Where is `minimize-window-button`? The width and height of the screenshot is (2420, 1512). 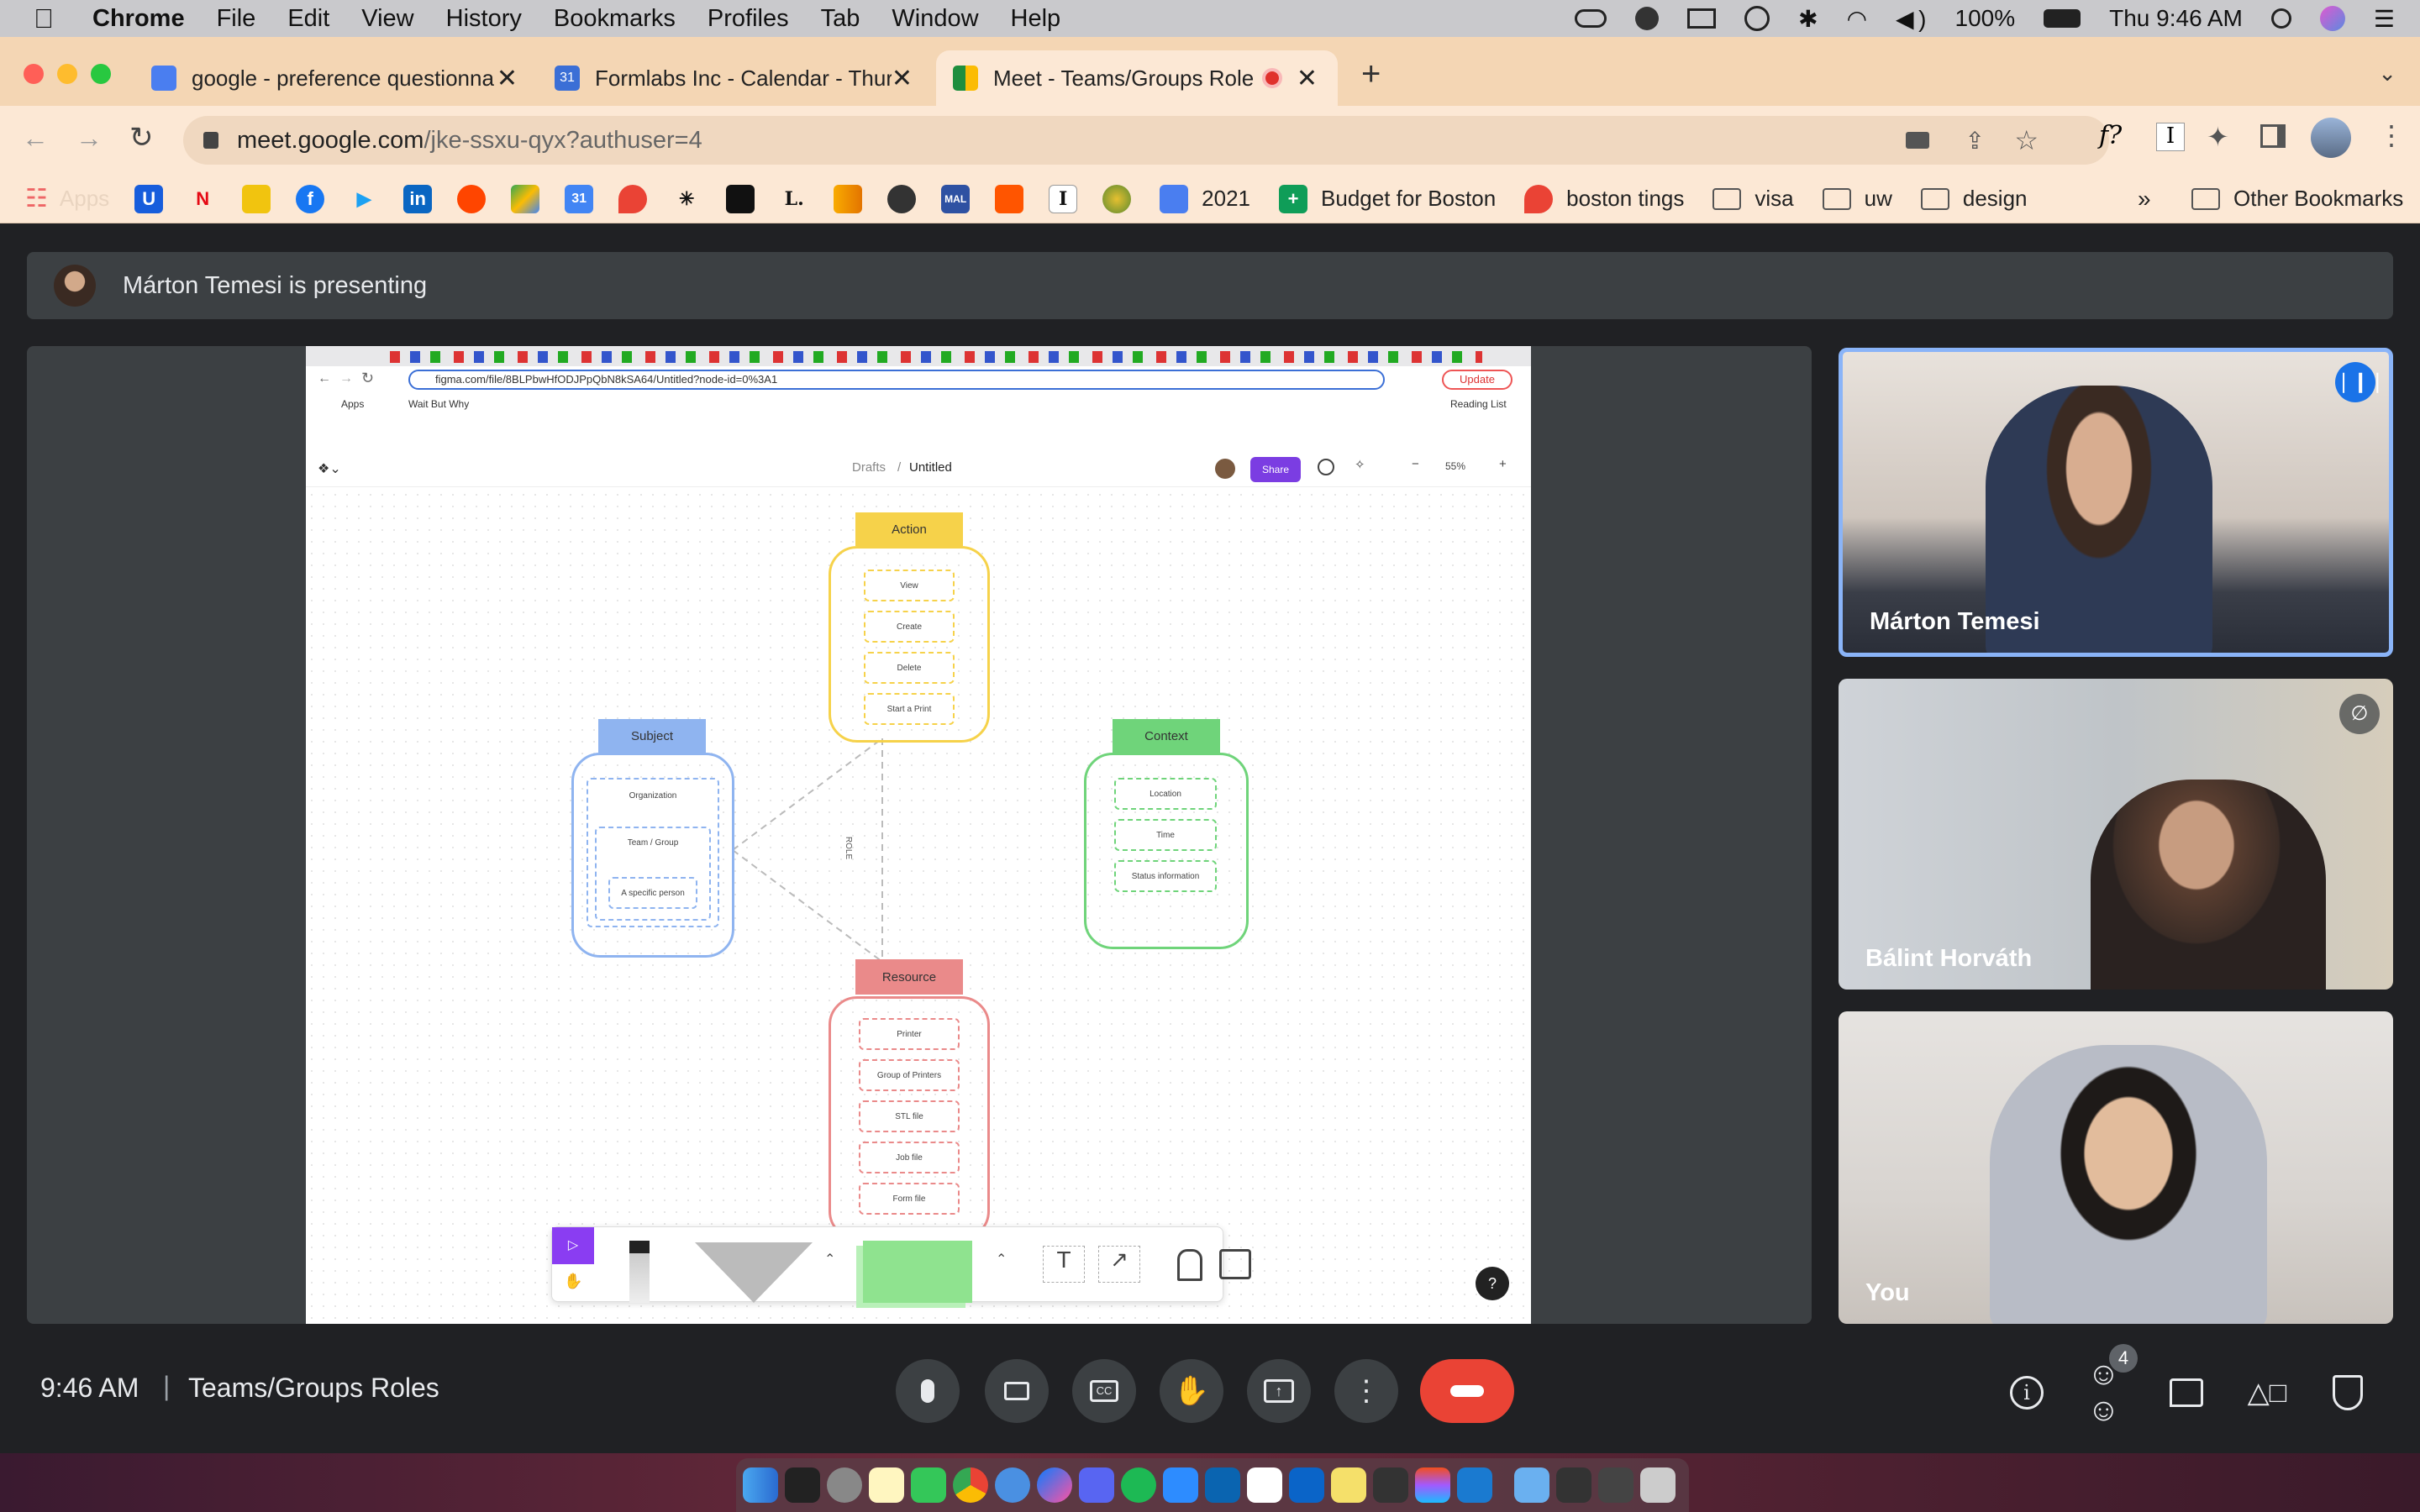 minimize-window-button is located at coordinates (67, 74).